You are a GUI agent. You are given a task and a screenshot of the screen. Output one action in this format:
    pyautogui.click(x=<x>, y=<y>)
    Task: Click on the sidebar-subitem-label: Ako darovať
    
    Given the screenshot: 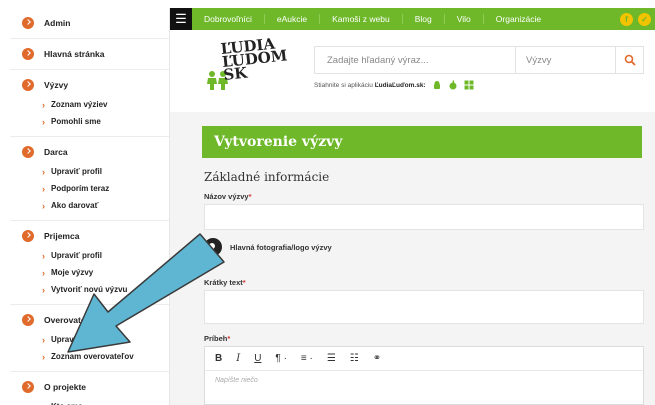 What is the action you would take?
    pyautogui.click(x=75, y=205)
    